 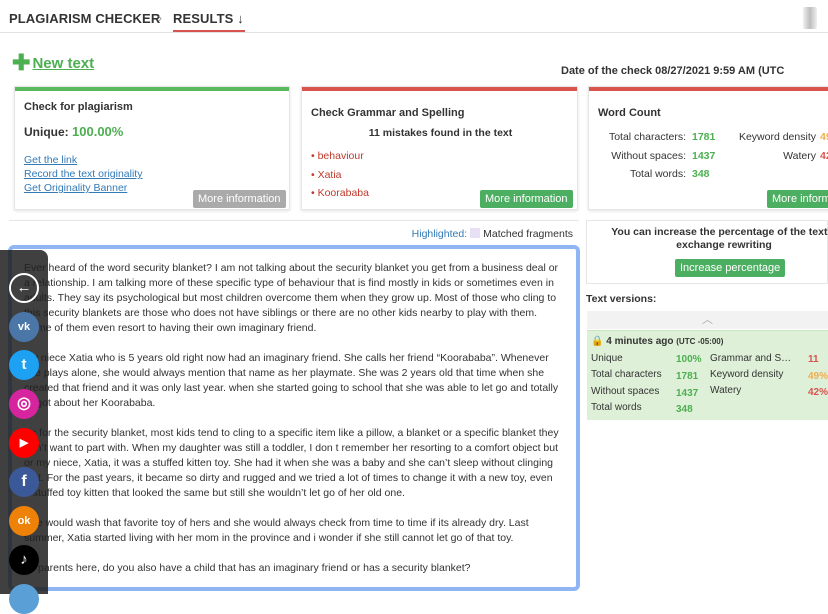 I want to click on version-label: Without spaces, so click(x=625, y=391).